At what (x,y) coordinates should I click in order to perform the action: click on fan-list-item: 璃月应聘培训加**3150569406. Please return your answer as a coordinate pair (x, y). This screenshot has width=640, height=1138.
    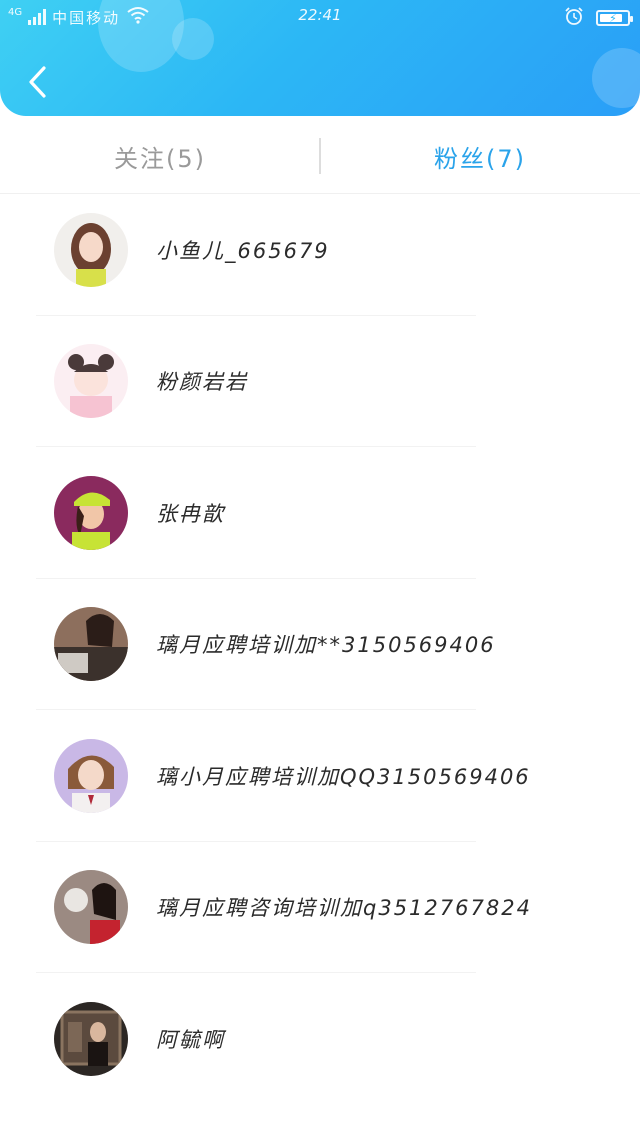
    Looking at the image, I should click on (320, 645).